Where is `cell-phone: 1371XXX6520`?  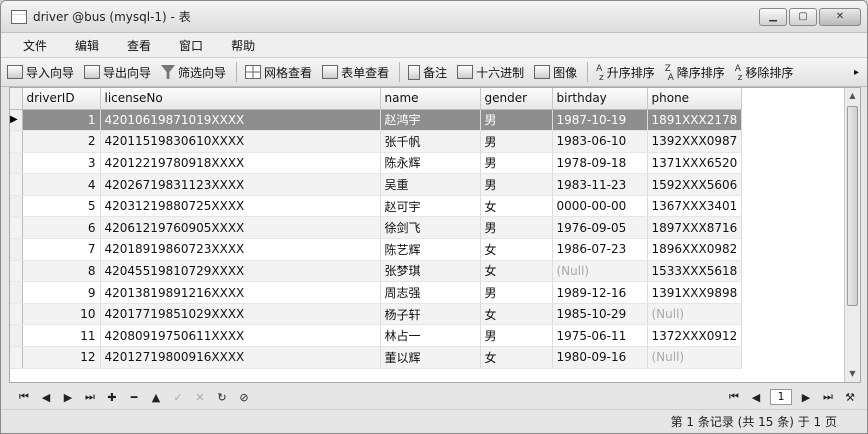 cell-phone: 1371XXX6520 is located at coordinates (695, 163).